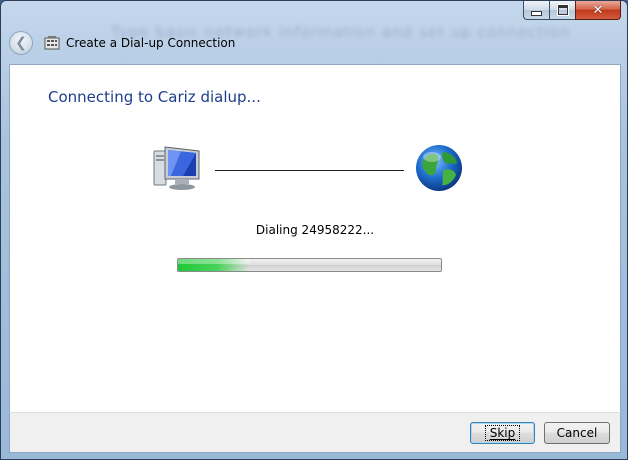 This screenshot has width=628, height=460. I want to click on skip-button: Skip, so click(502, 433).